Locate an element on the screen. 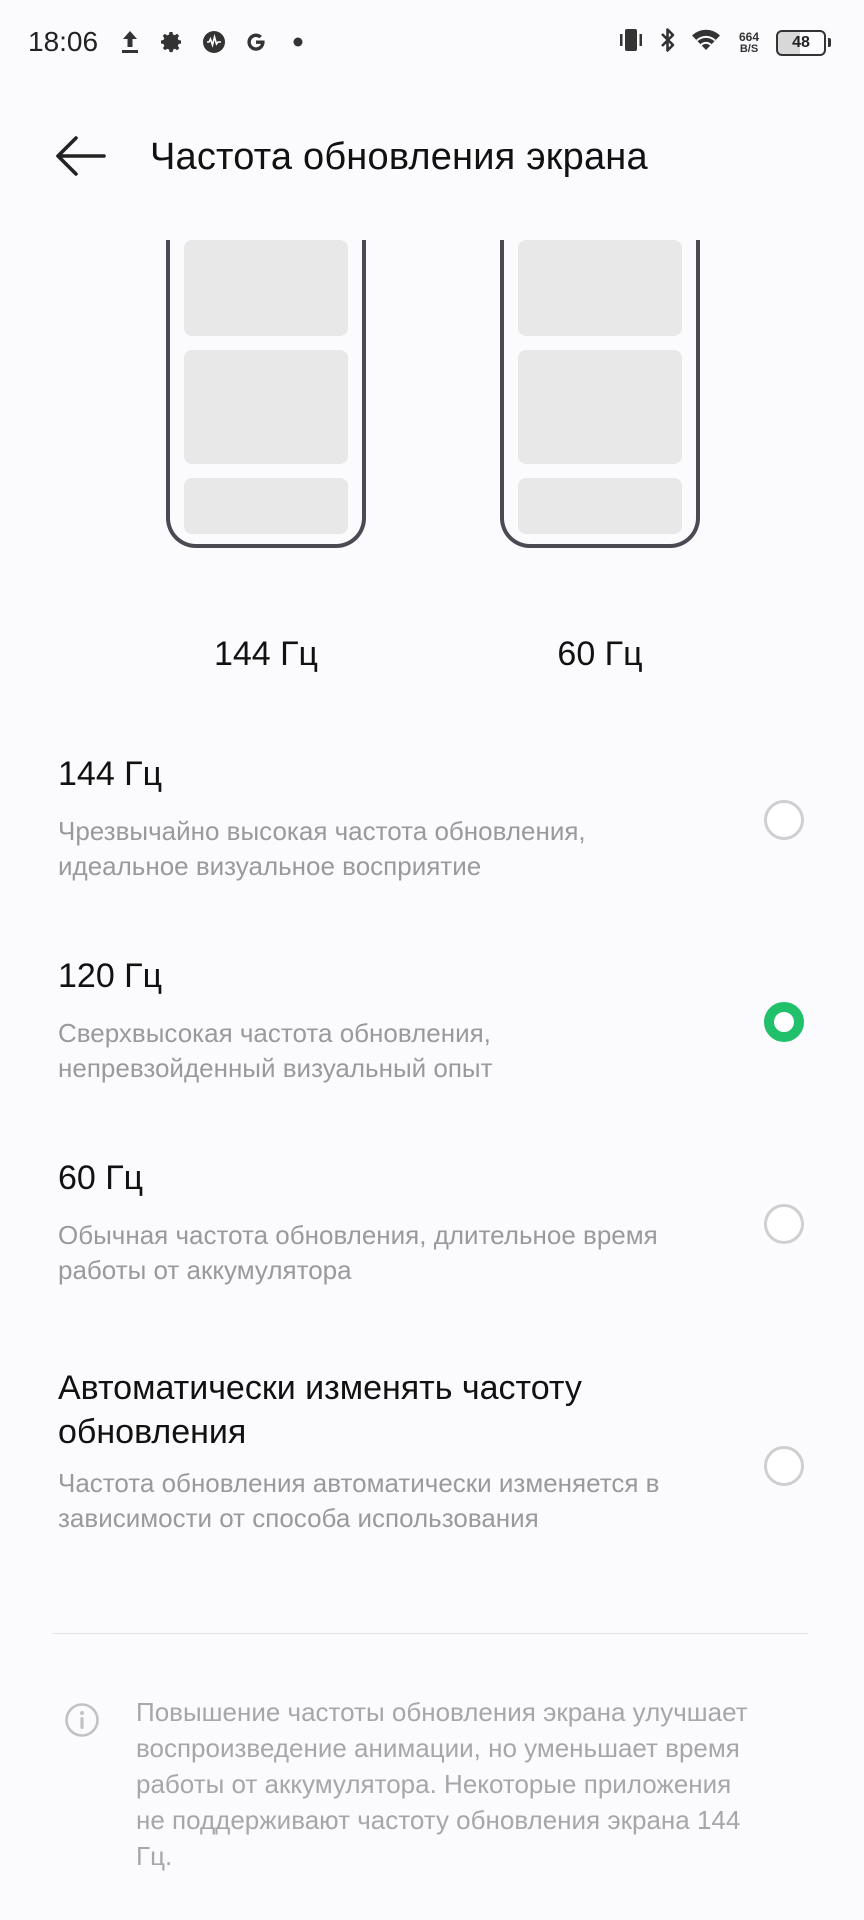 Image resolution: width=864 pixels, height=1920 pixels. back-button is located at coordinates (80, 156).